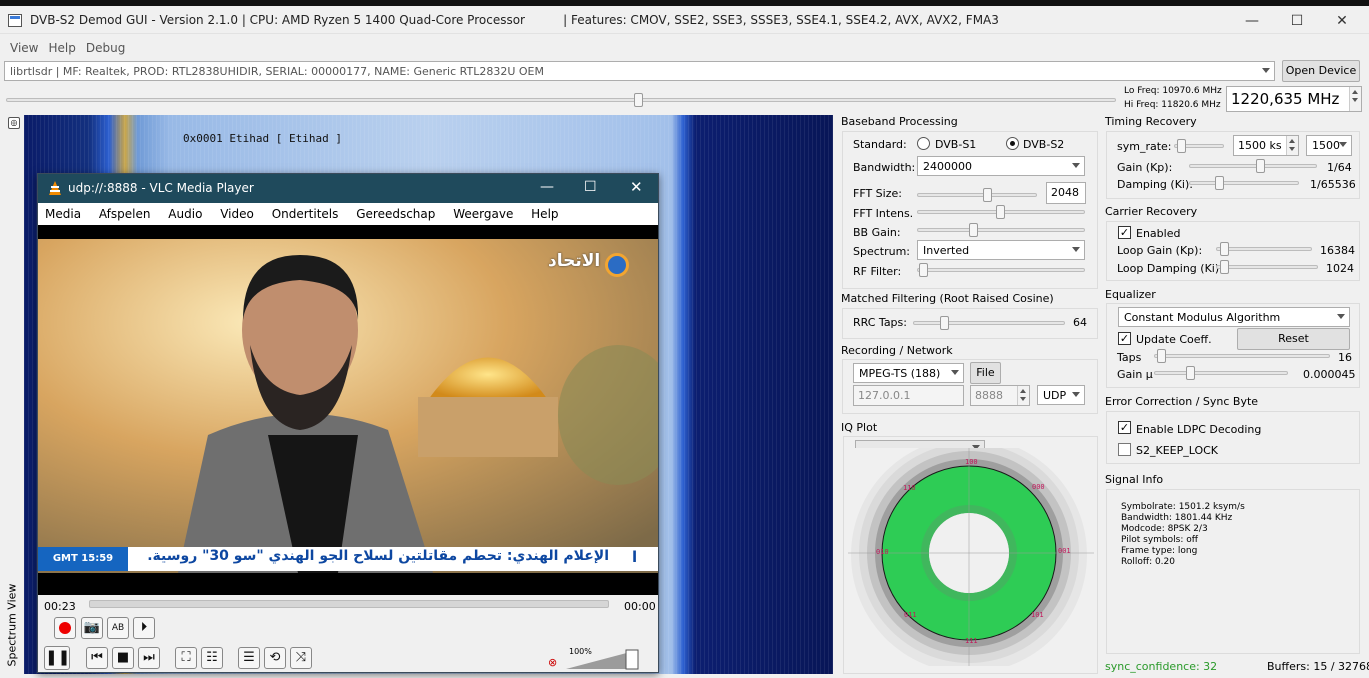 This screenshot has height=678, width=1369. Describe the element at coordinates (57, 658) in the screenshot. I see `pause-button: ❚❚` at that location.